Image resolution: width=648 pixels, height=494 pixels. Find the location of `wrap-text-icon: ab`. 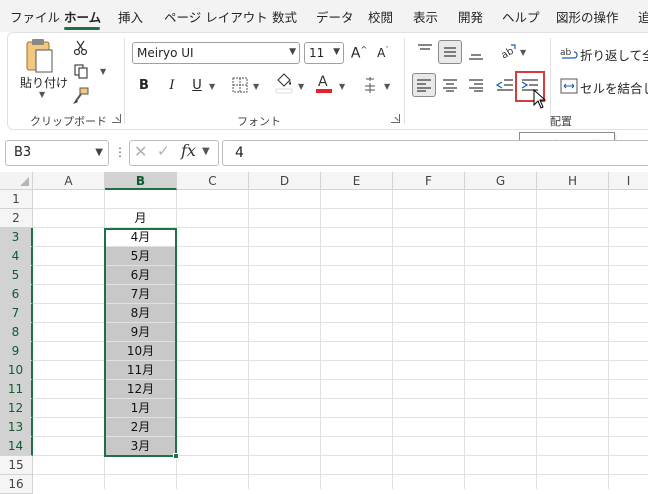

wrap-text-icon: ab is located at coordinates (569, 53).